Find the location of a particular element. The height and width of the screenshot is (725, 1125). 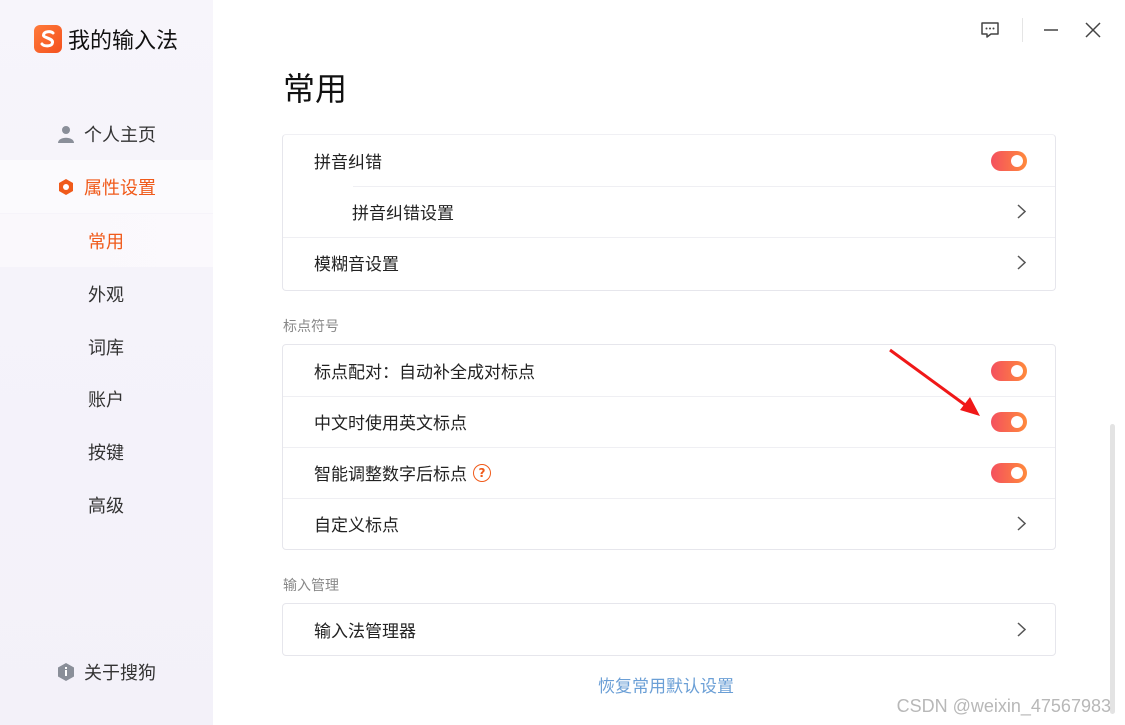

row-pinyin-correction-settings: 拼音纠错设置 is located at coordinates (669, 211).